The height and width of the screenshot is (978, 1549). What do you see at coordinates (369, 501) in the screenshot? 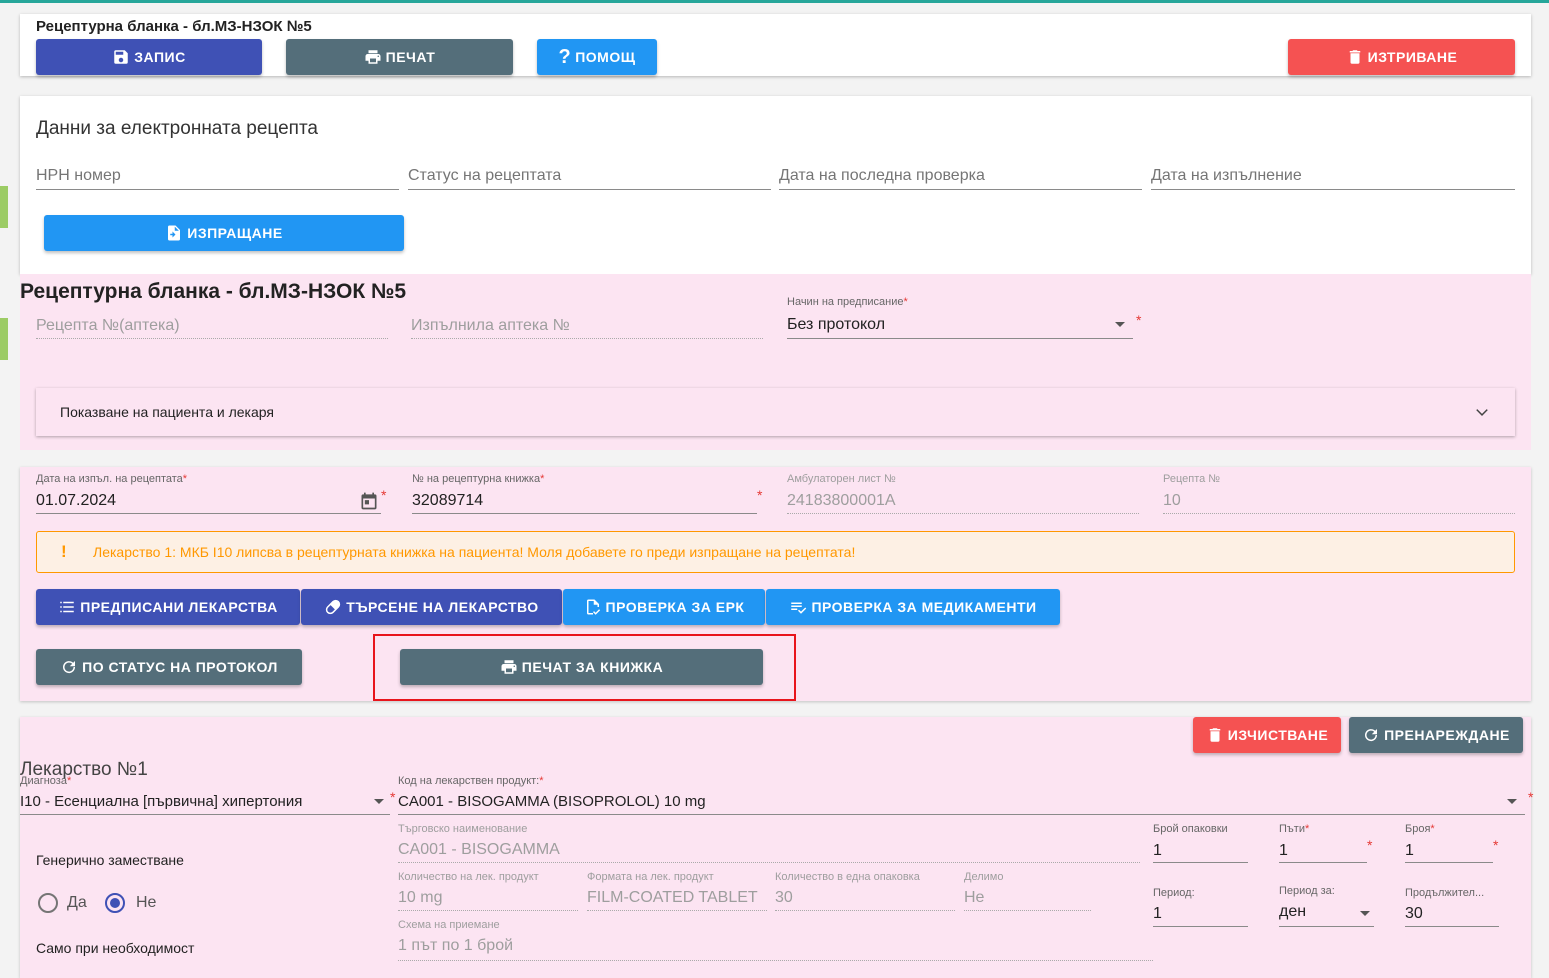
I see `calendar-icon` at bounding box center [369, 501].